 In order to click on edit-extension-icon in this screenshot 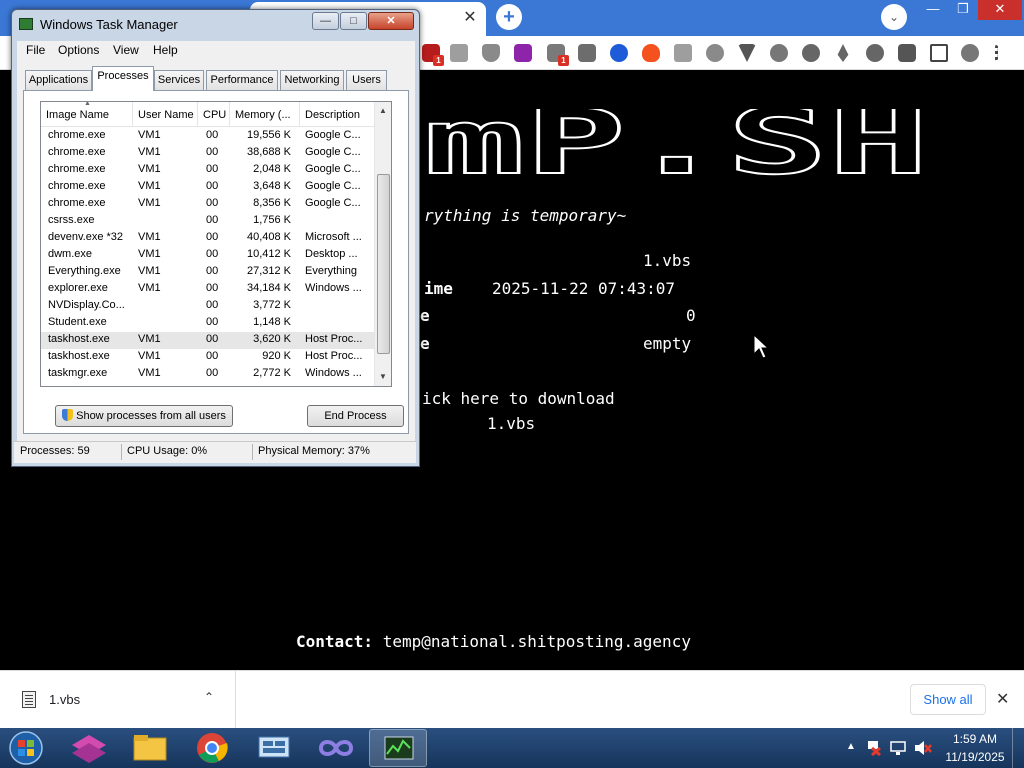, I will do `click(875, 53)`.